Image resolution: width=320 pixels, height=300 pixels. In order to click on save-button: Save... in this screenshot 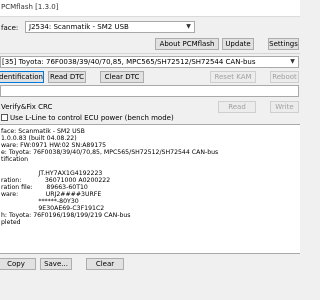, I will do `click(56, 264)`.